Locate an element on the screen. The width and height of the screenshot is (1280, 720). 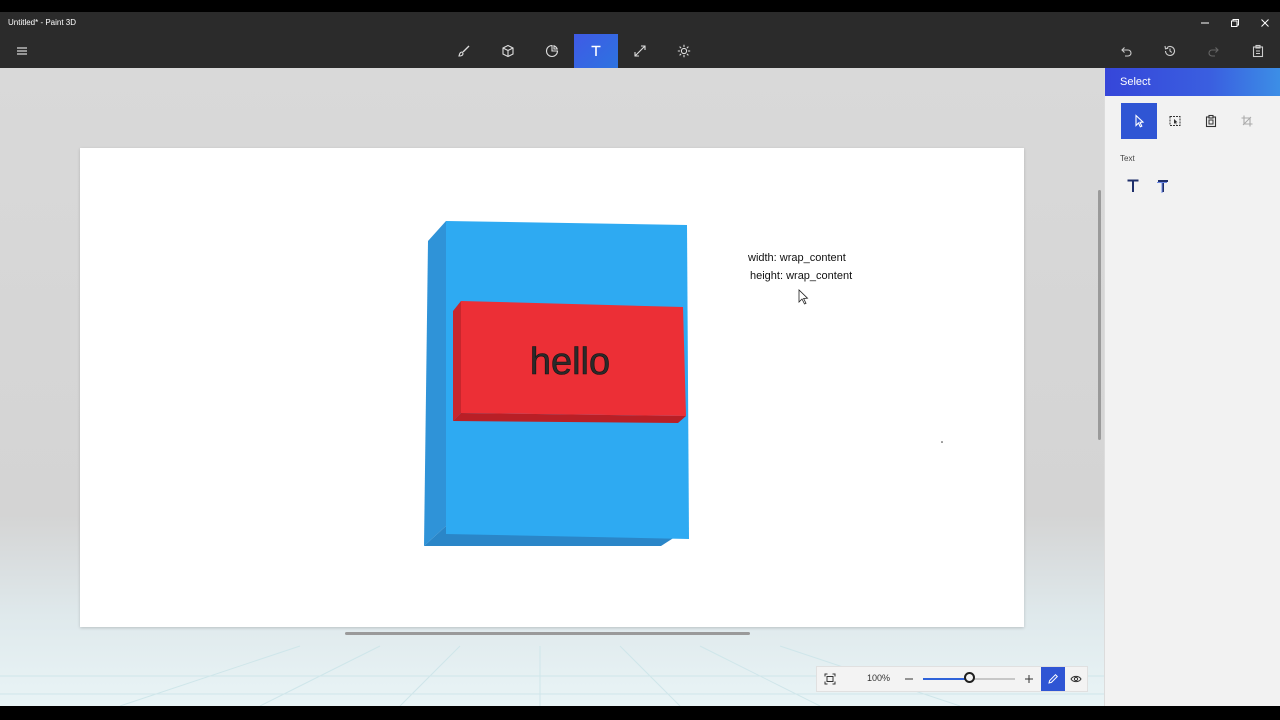
canvas-tool-button is located at coordinates (684, 51).